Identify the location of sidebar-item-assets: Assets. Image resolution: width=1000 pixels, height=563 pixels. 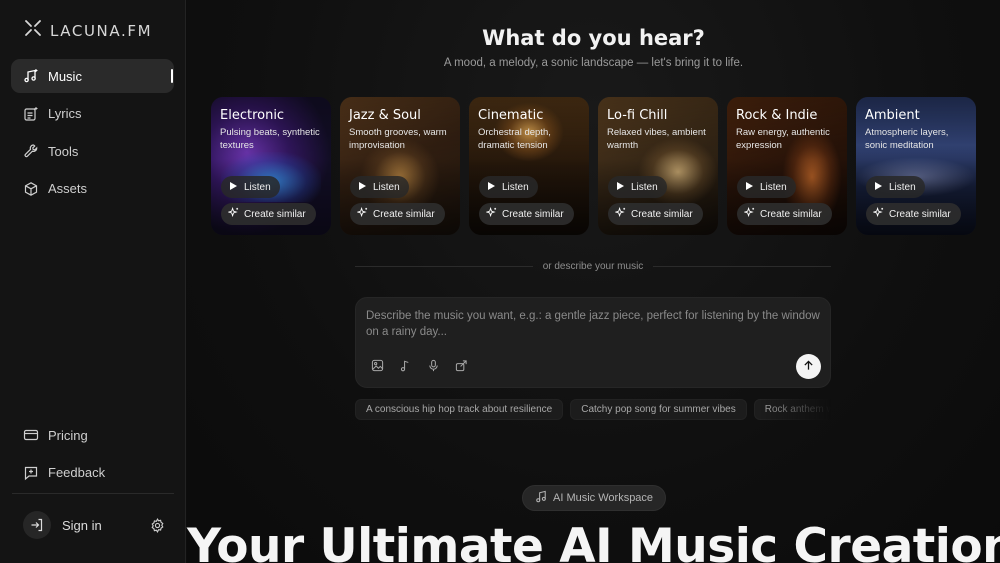
(92, 189).